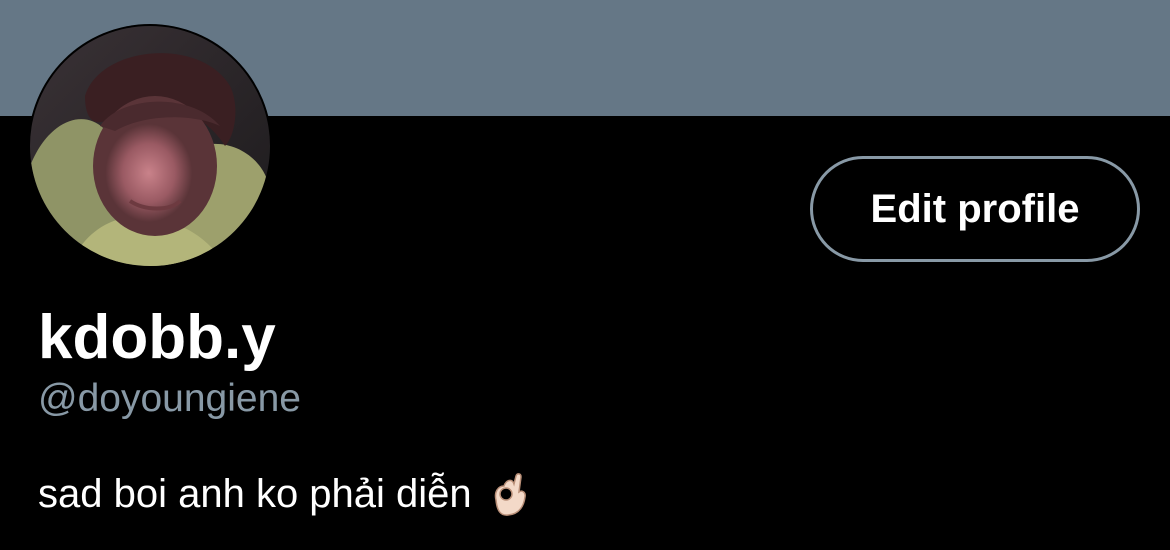 Image resolution: width=1170 pixels, height=550 pixels. I want to click on display-name: kdobb.y, so click(157, 337).